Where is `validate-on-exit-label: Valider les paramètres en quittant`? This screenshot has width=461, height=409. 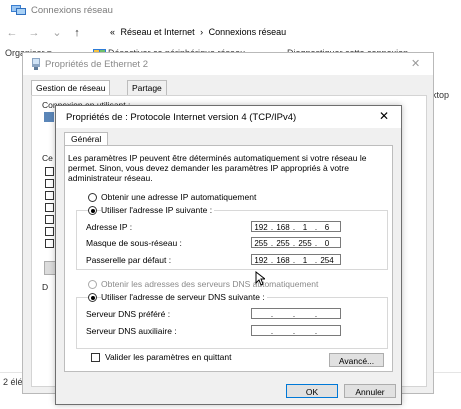
validate-on-exit-label: Valider les paramètres en quittant is located at coordinates (168, 357).